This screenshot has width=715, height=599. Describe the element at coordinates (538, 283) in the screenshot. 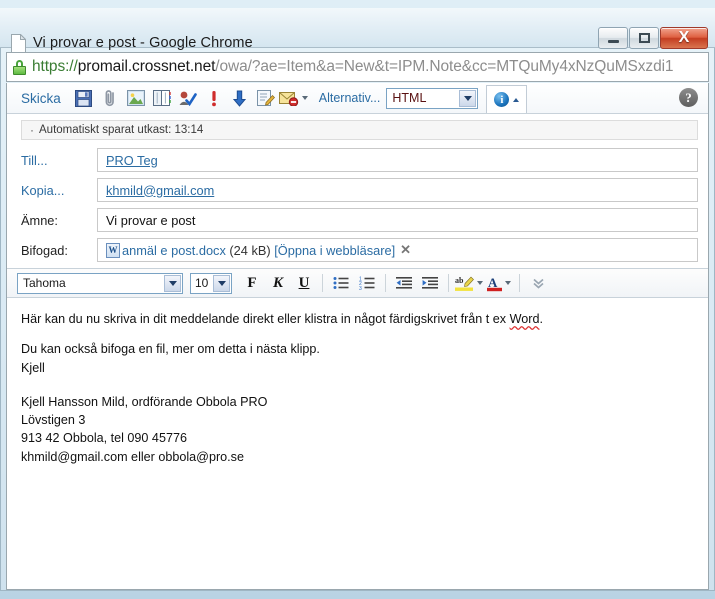

I see `more-formatting-chevron-icon` at that location.